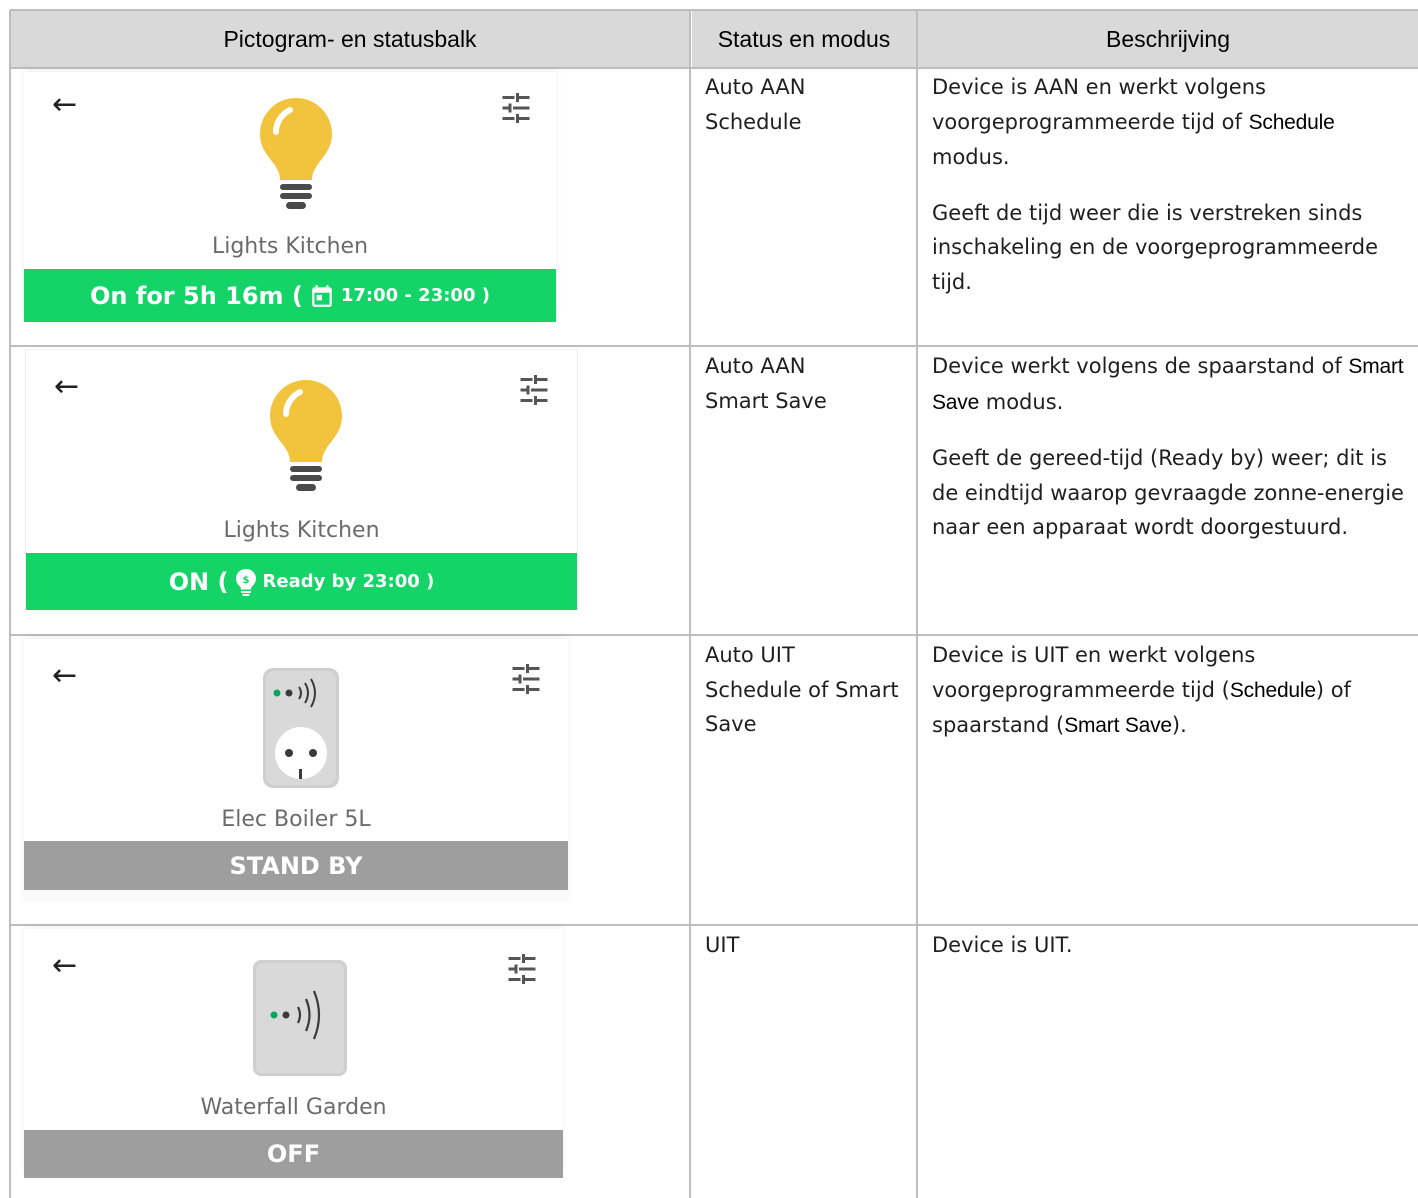 The width and height of the screenshot is (1418, 1198). I want to click on calendar-icon, so click(322, 296).